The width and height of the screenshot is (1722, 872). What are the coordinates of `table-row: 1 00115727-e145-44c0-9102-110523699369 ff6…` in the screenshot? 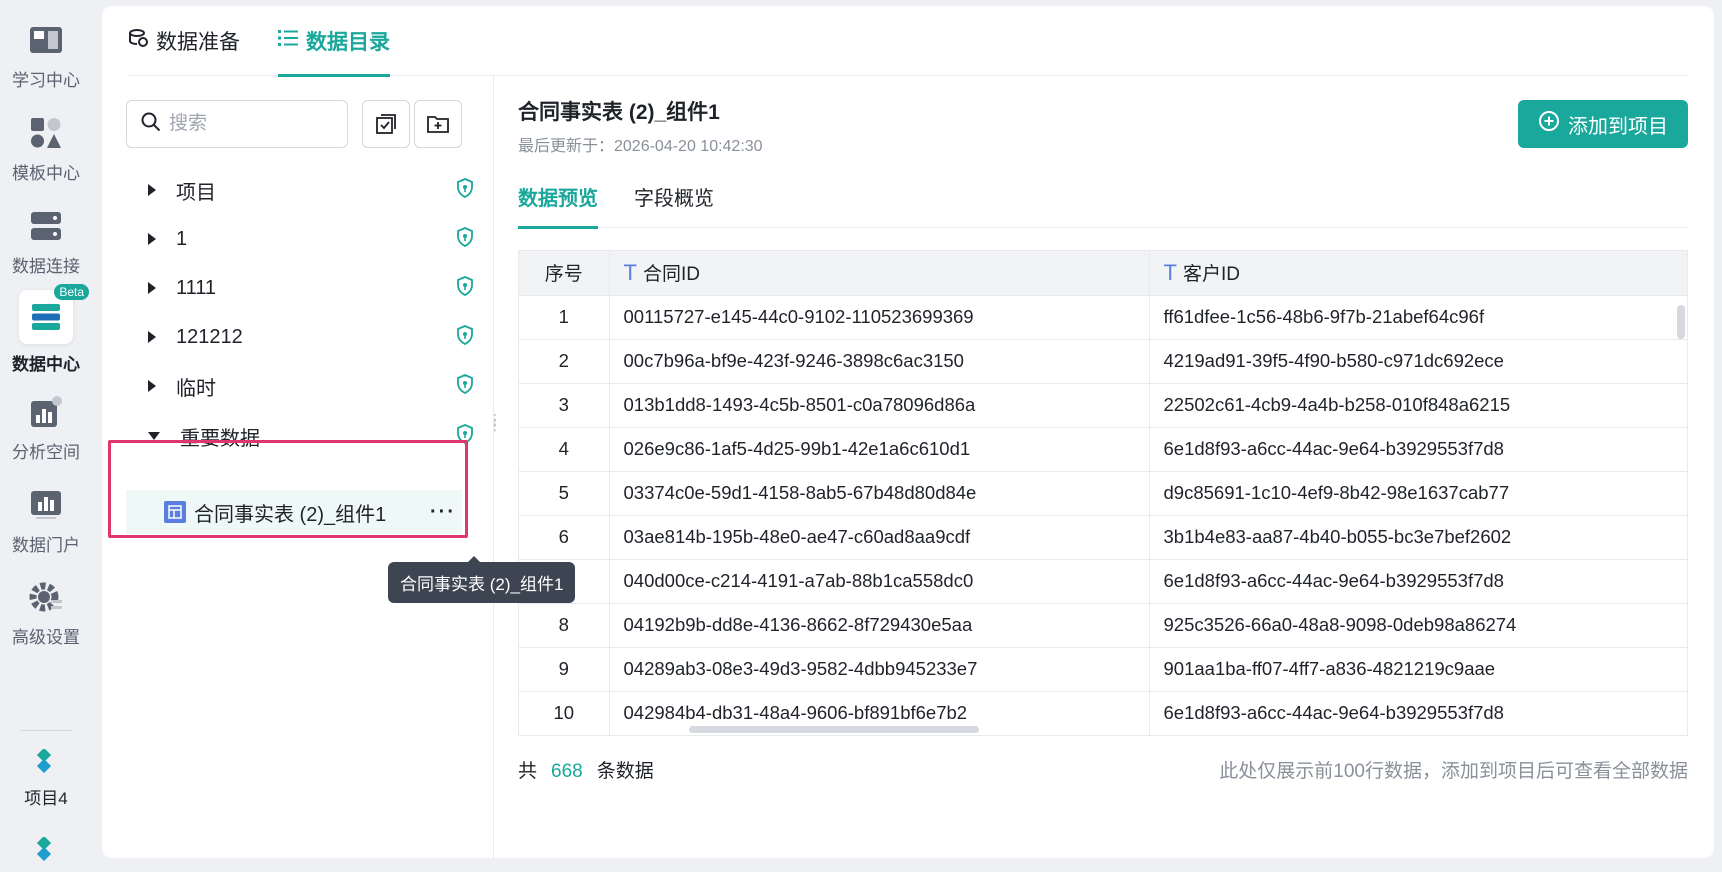 It's located at (1103, 317).